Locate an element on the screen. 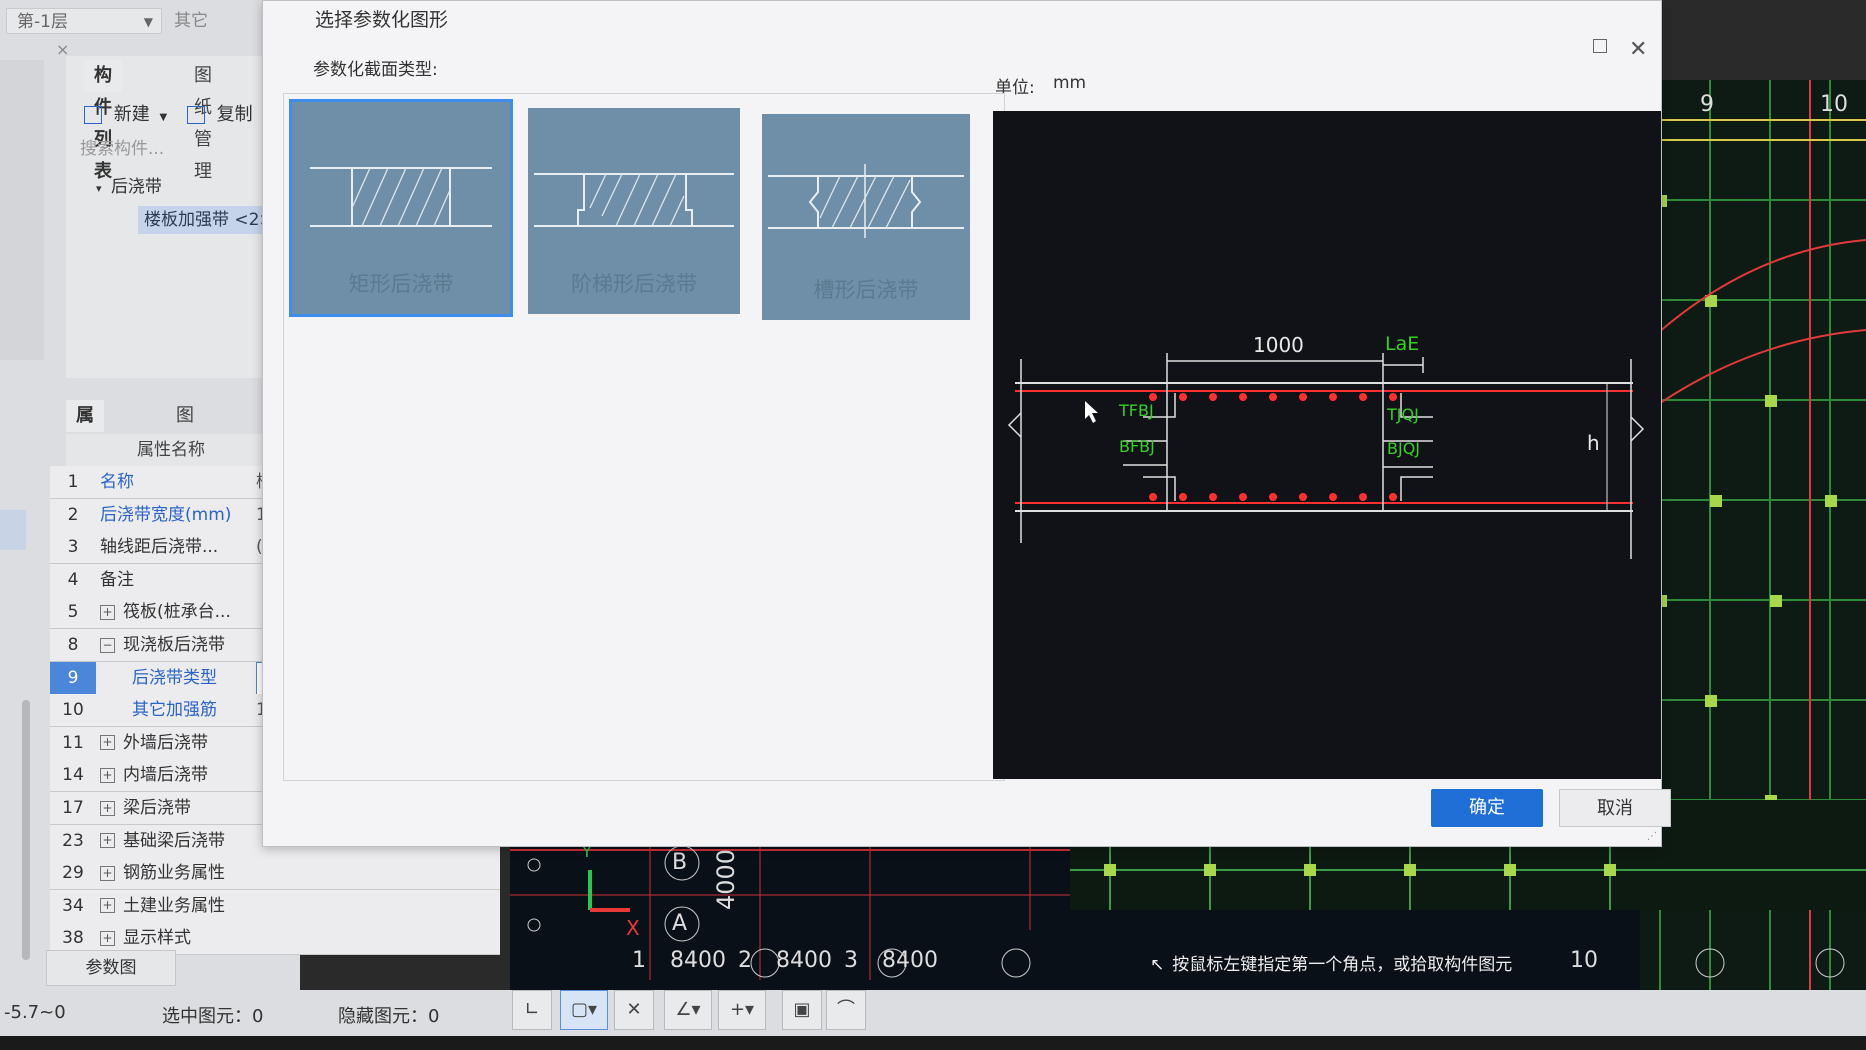 The width and height of the screenshot is (1866, 1050). command-prompt: ↖ 按鼠标左键指定第一个角点，或拾取构件图元 is located at coordinates (1360, 965).